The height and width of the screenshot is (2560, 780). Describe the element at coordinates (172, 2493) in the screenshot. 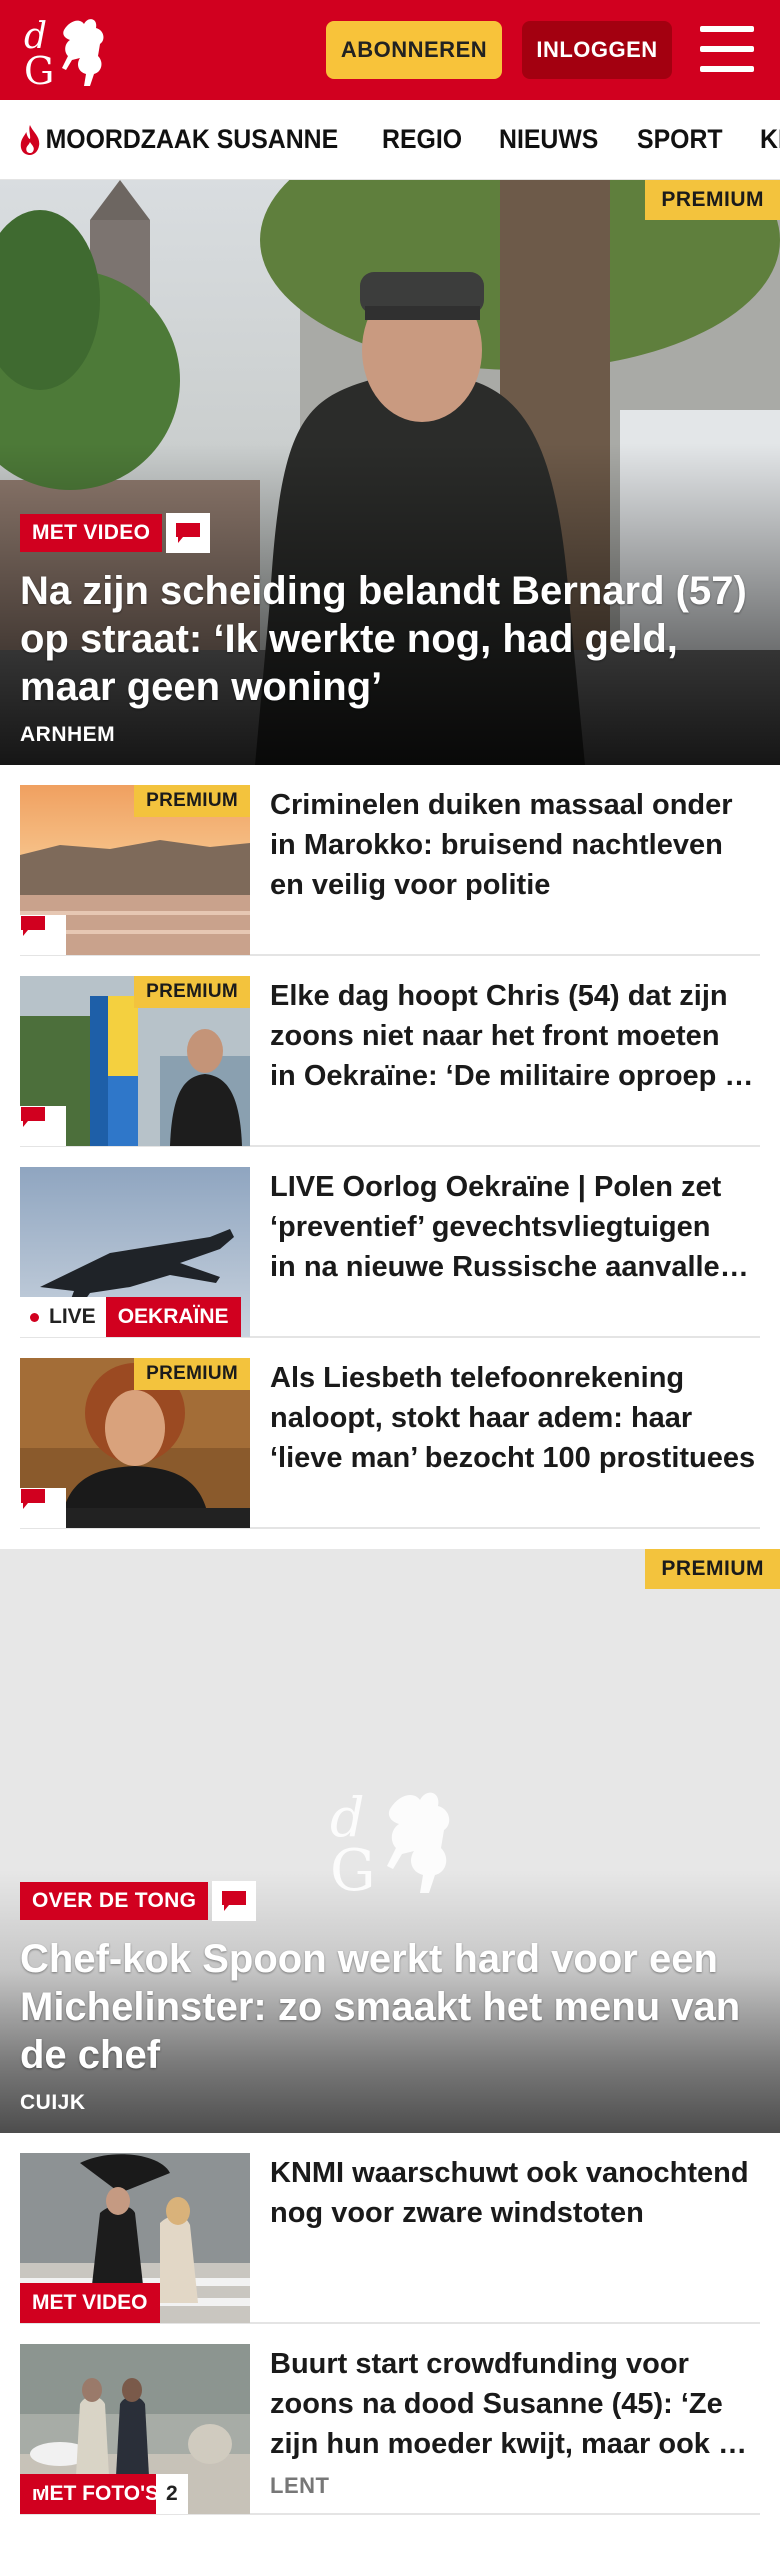

I see `comment-count: 2` at that location.